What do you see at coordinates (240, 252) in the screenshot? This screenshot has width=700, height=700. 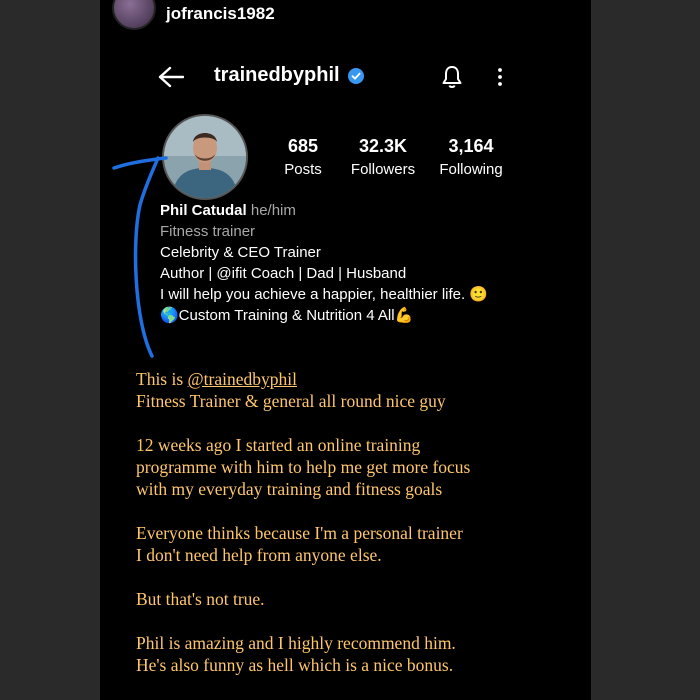 I see `bio-line: Celebrity & CEO Trainer` at bounding box center [240, 252].